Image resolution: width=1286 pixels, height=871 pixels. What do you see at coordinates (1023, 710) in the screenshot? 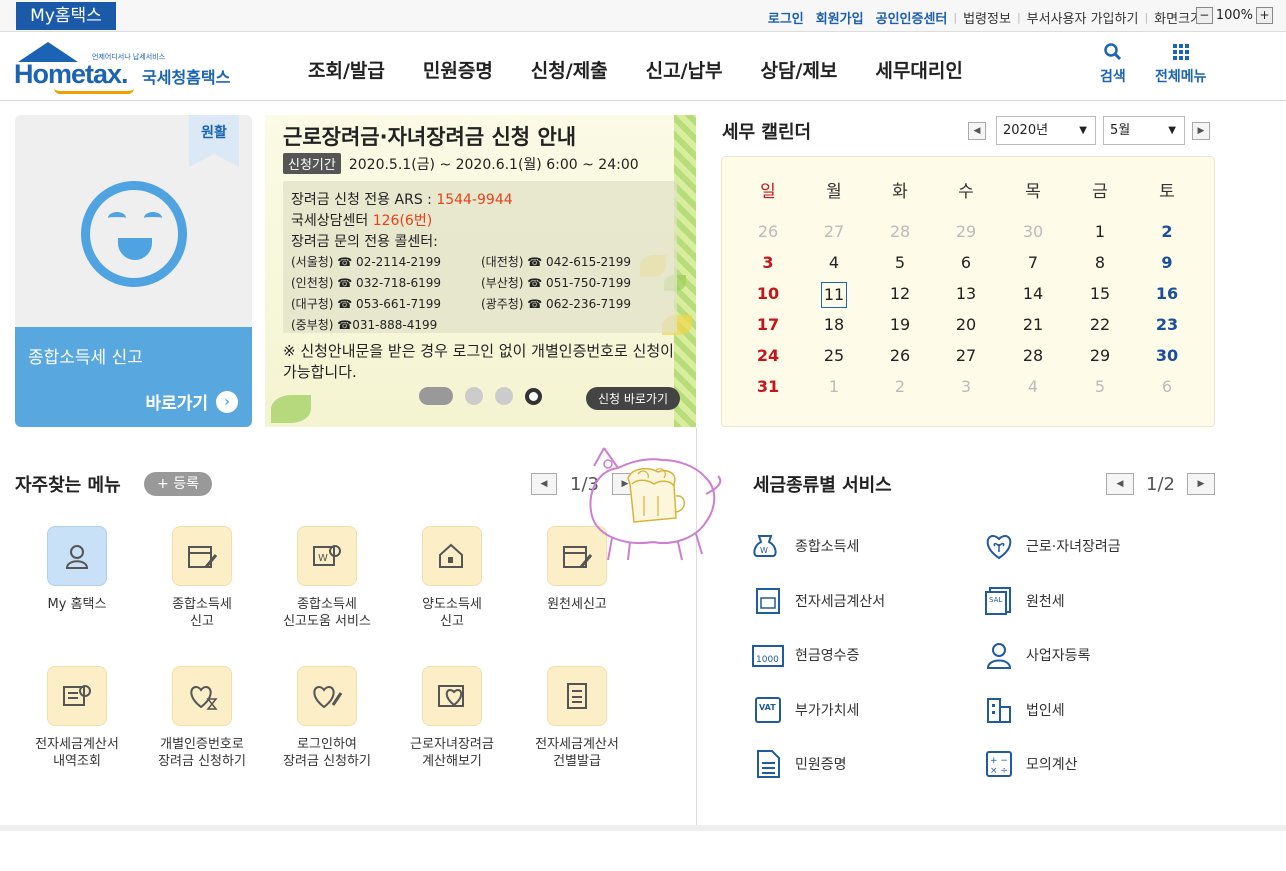
I see `tax-service-item: 법인세` at bounding box center [1023, 710].